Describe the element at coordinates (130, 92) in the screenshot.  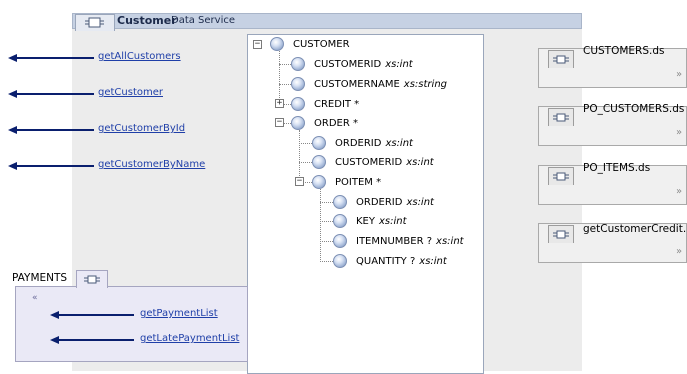
I see `operation-link-getcustomer: getCustomer` at that location.